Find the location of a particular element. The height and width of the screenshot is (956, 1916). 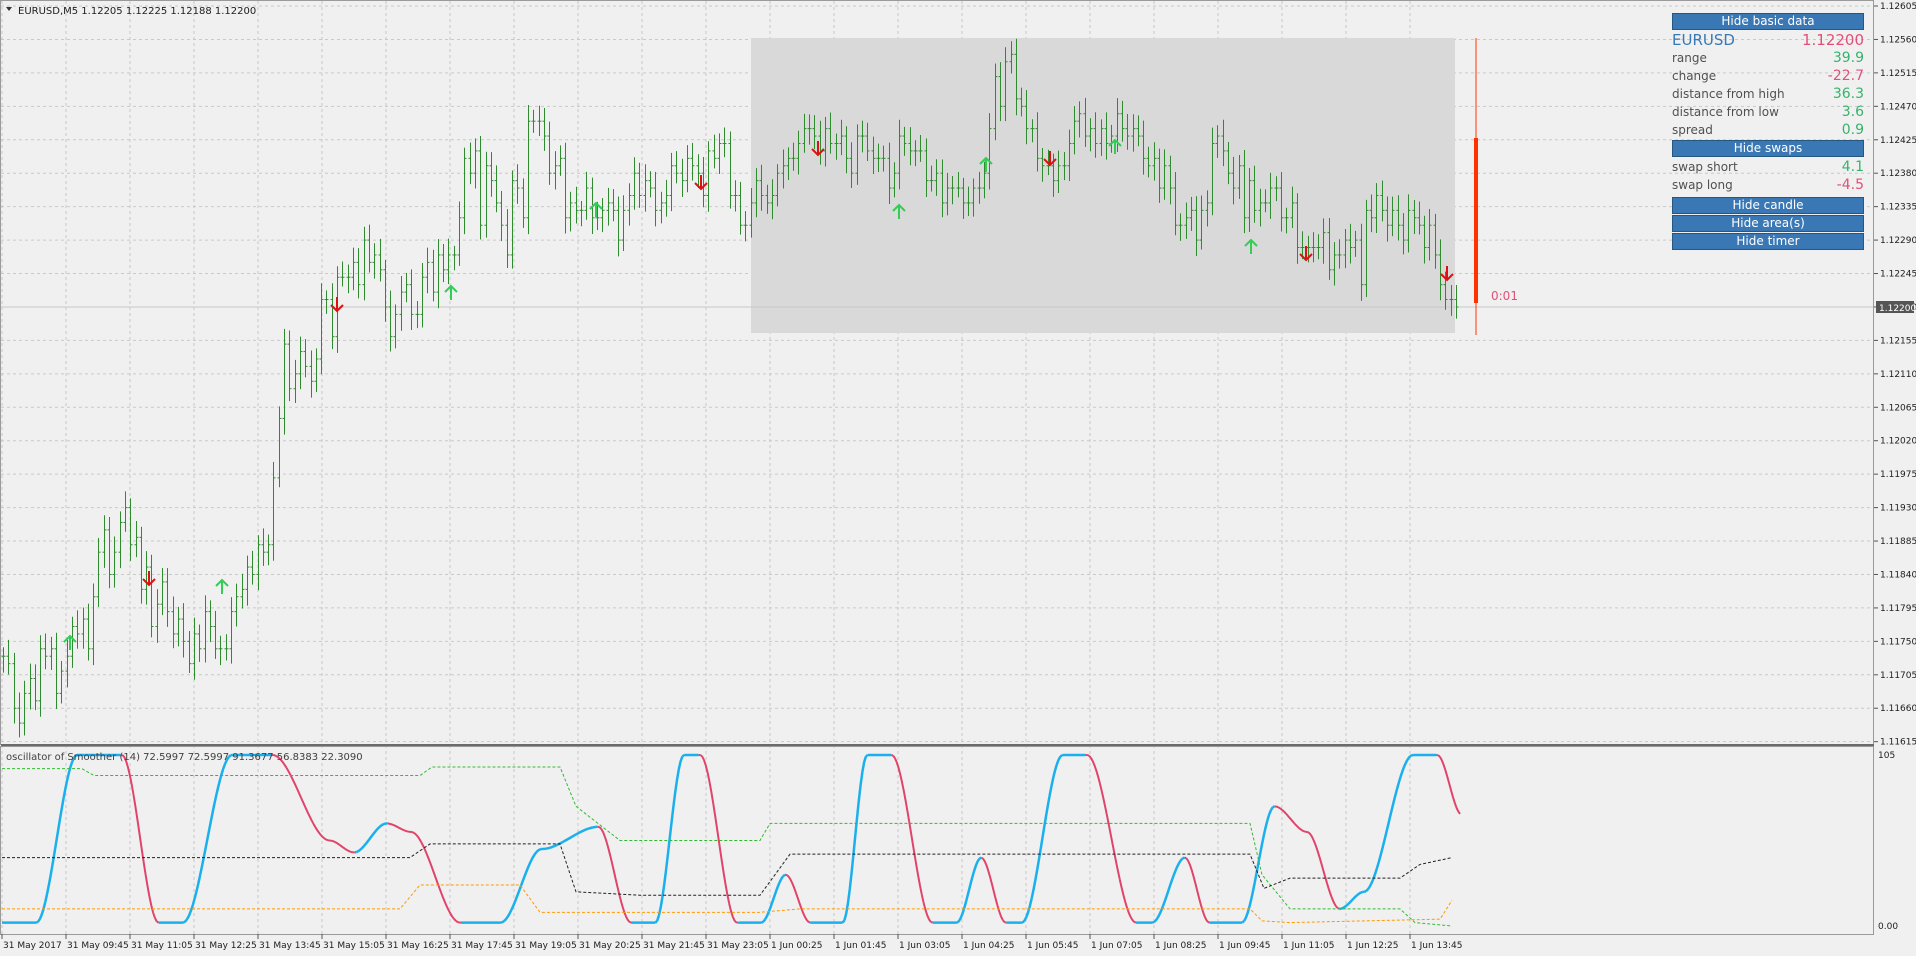

symbol-row: EURUSD 1.12200 is located at coordinates (1768, 40).